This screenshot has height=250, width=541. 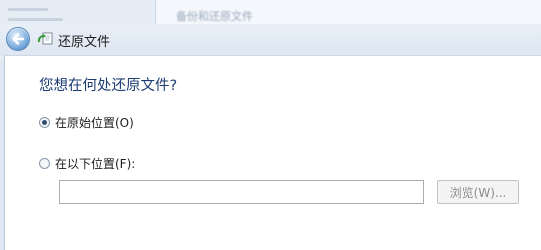 What do you see at coordinates (45, 38) in the screenshot?
I see `restore-files-icon` at bounding box center [45, 38].